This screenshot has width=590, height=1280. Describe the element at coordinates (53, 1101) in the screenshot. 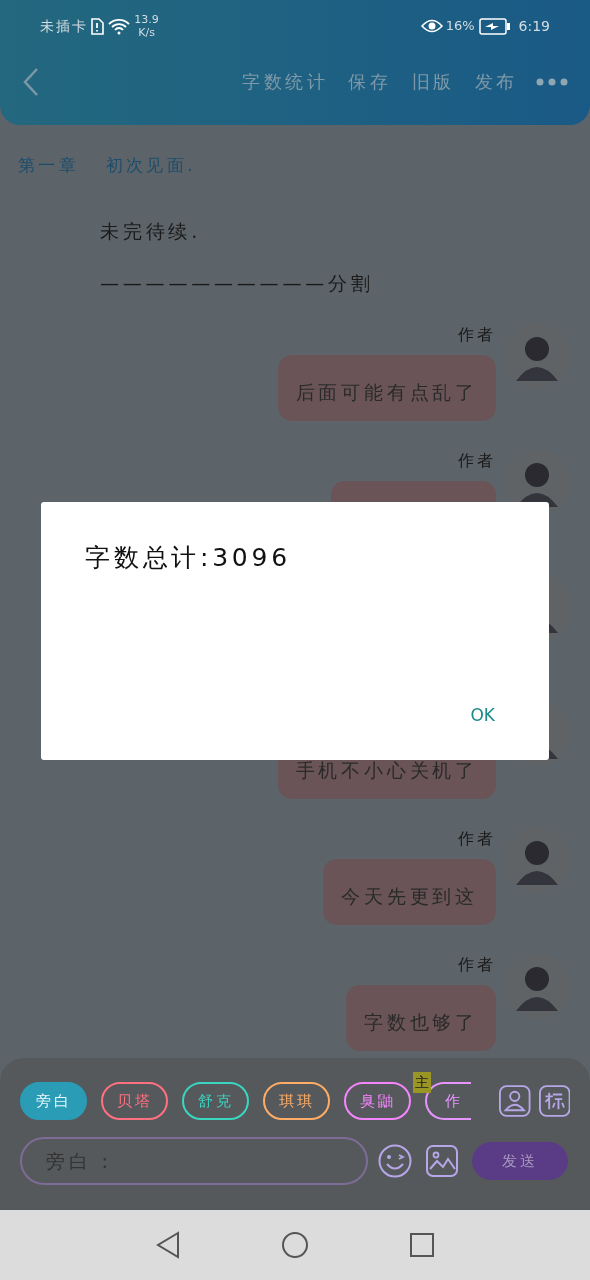

I see `role-chip: 旁白` at that location.